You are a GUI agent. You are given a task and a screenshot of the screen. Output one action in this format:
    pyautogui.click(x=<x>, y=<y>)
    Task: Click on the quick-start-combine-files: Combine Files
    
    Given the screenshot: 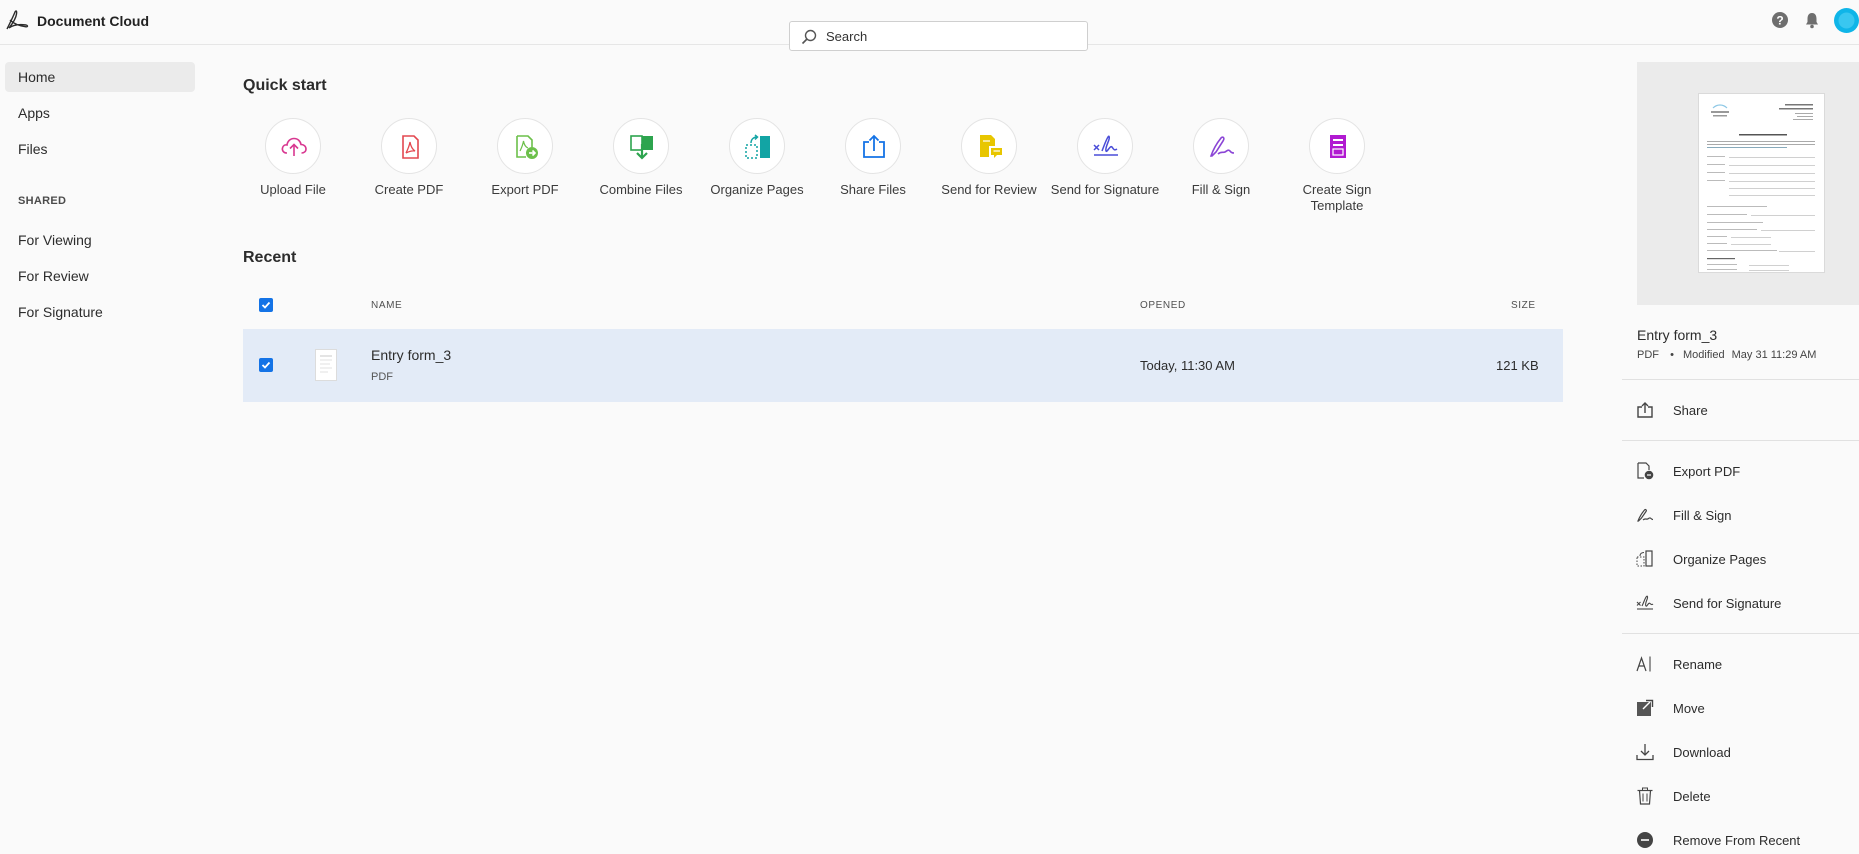 What is the action you would take?
    pyautogui.click(x=641, y=158)
    